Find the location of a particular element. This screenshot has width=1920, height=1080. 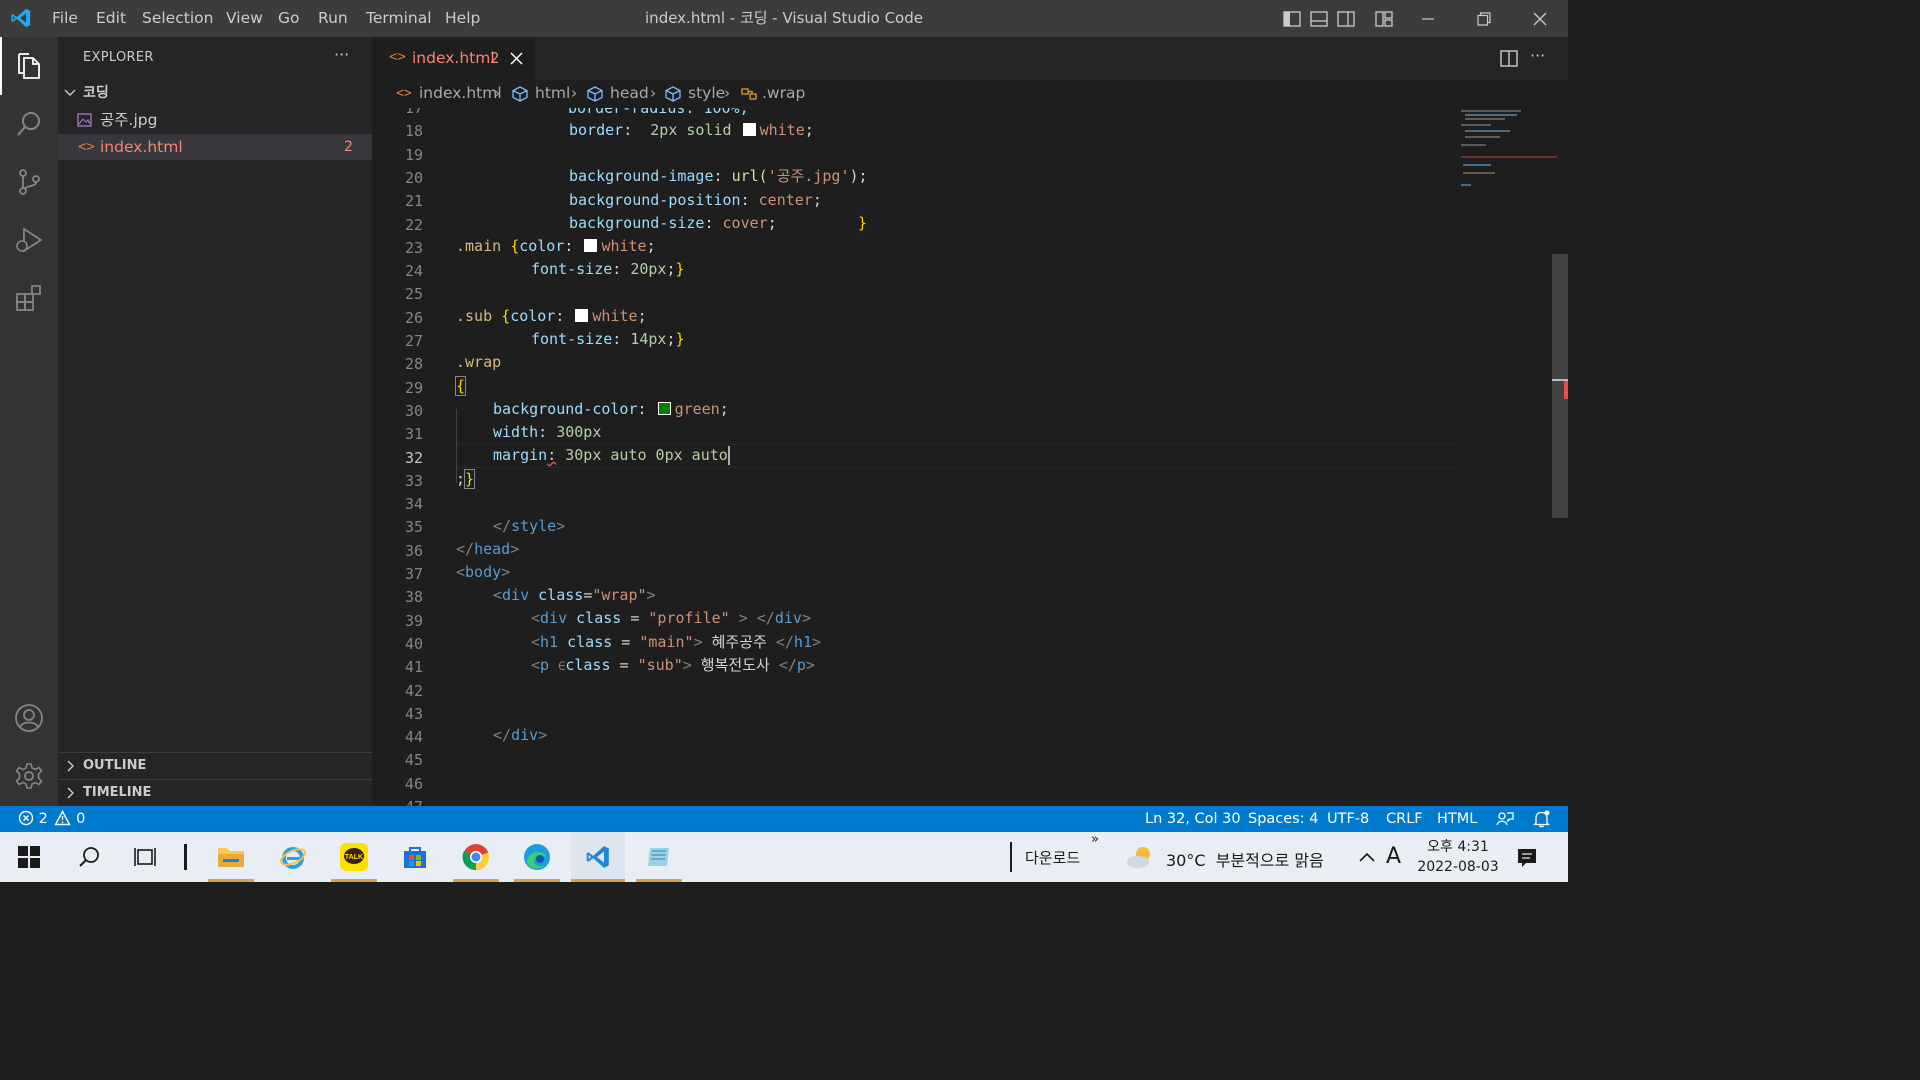

language-status: HTML is located at coordinates (1457, 819).